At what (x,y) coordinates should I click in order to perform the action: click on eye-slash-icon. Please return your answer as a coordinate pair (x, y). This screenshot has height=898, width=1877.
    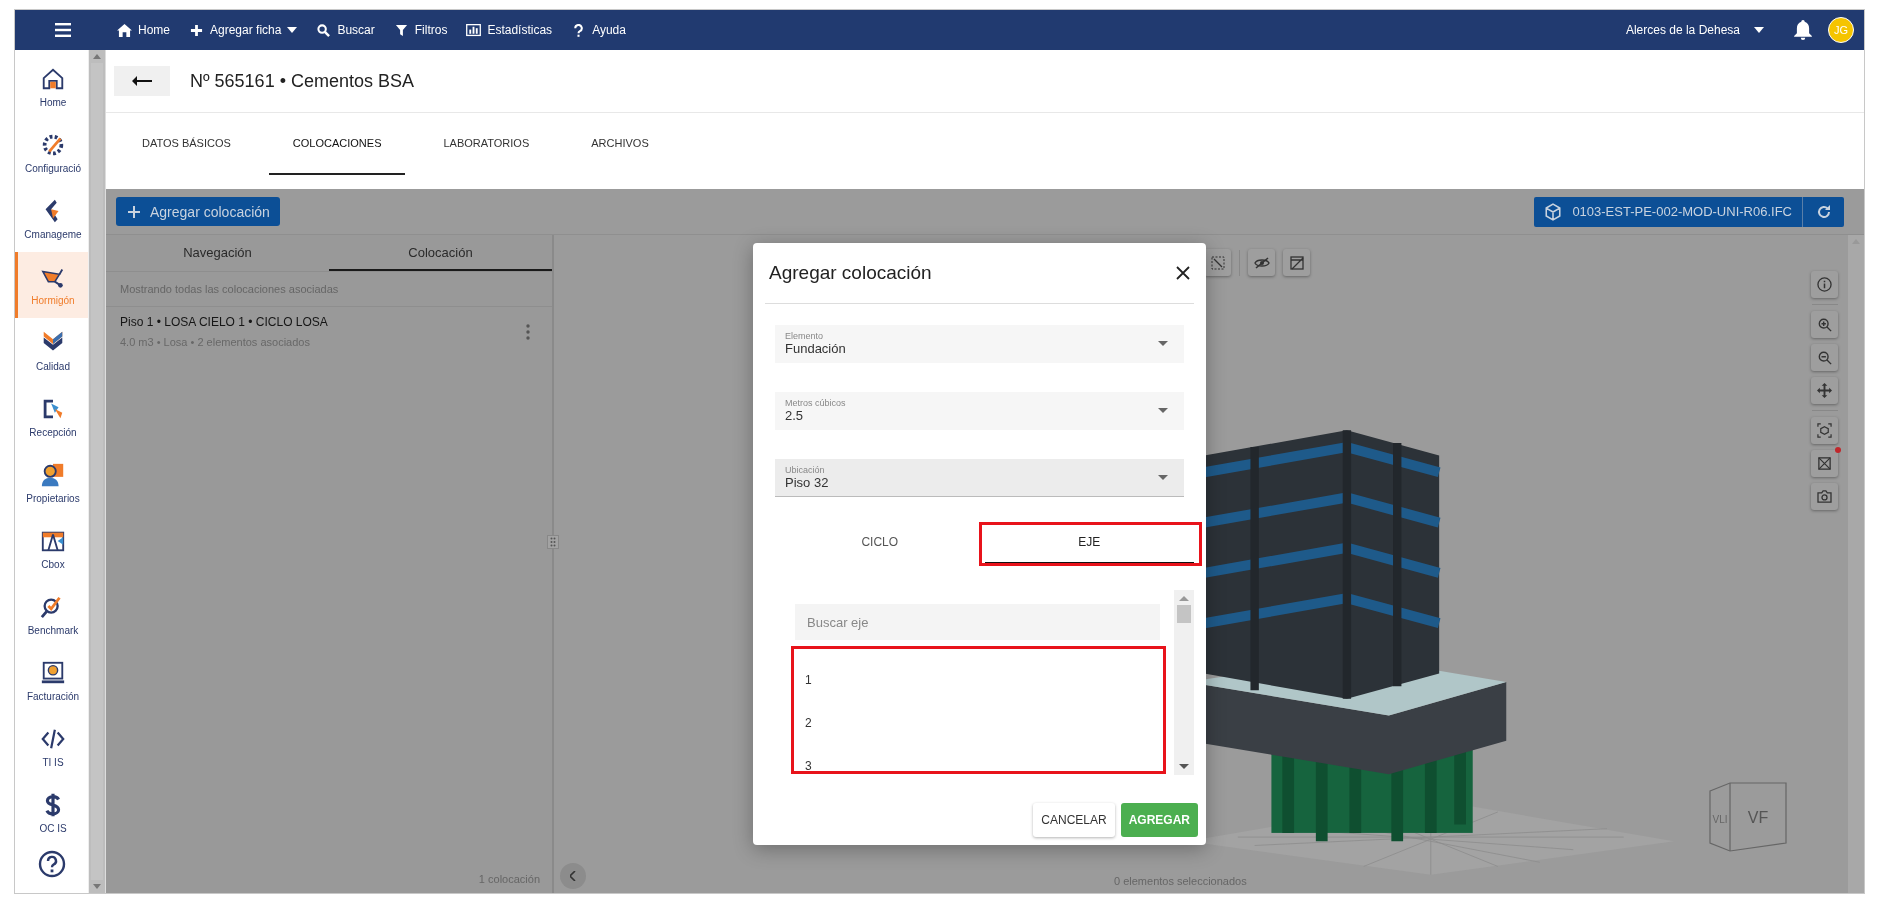
    Looking at the image, I should click on (1261, 262).